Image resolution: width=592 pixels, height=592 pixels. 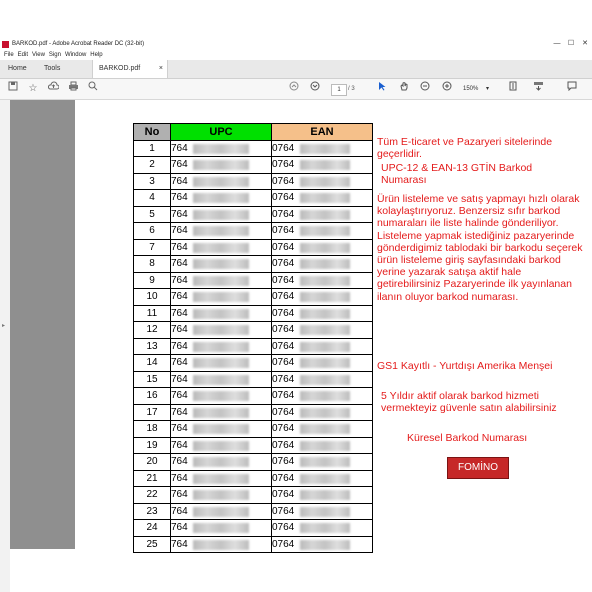 What do you see at coordinates (33, 89) in the screenshot?
I see `star-icon: ☆` at bounding box center [33, 89].